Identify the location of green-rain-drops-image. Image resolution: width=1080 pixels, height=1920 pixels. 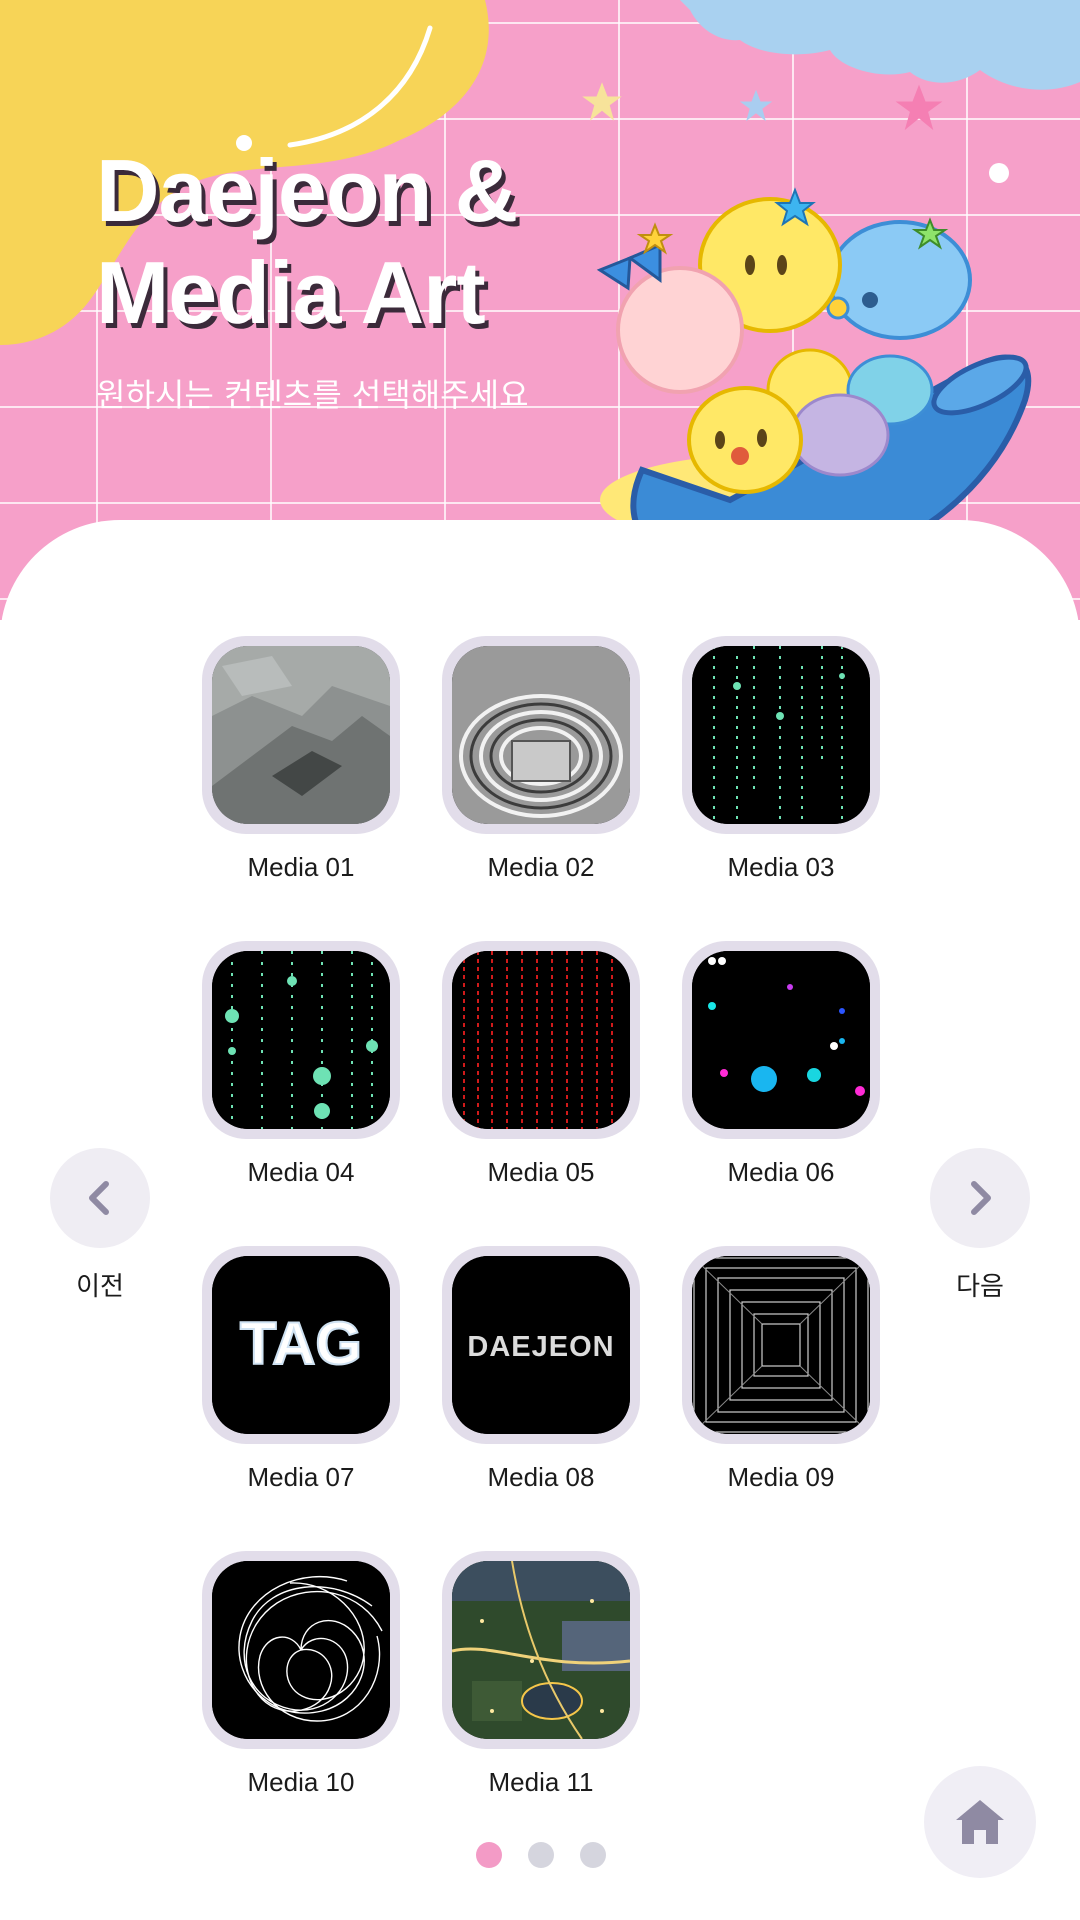
(301, 1040).